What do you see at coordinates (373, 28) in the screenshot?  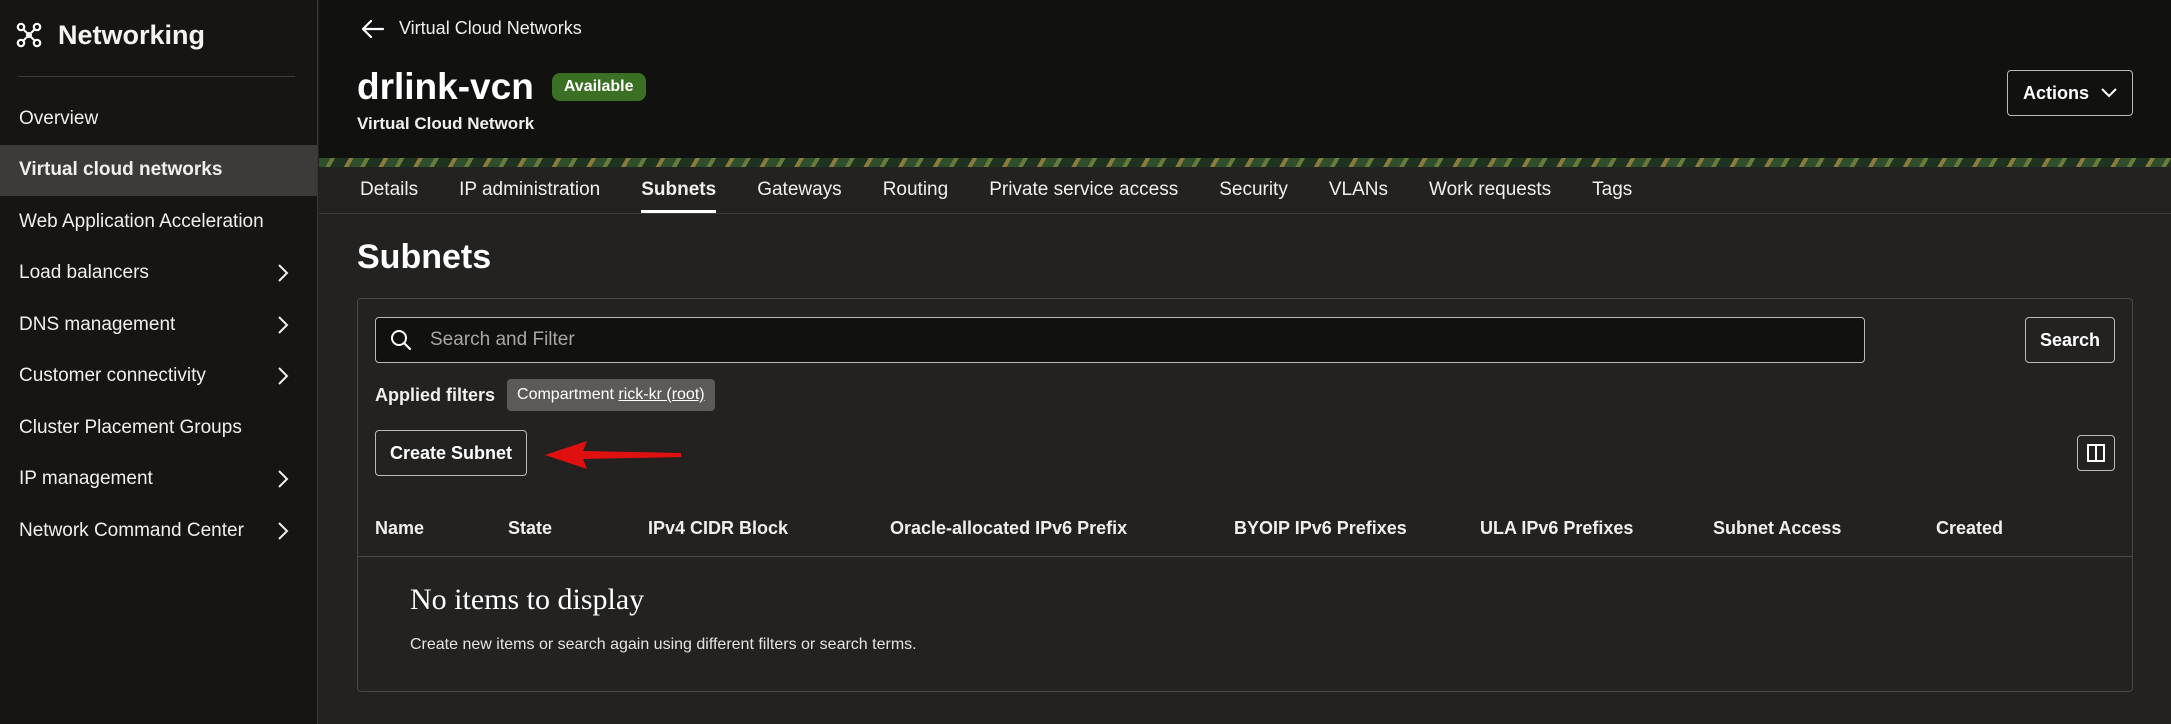 I see `arrow-left-icon` at bounding box center [373, 28].